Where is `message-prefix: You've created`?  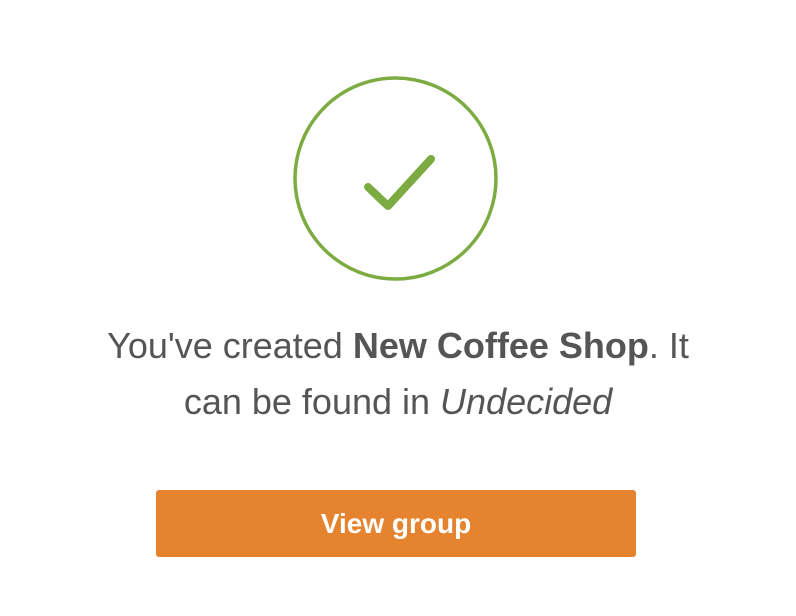 message-prefix: You've created is located at coordinates (230, 345).